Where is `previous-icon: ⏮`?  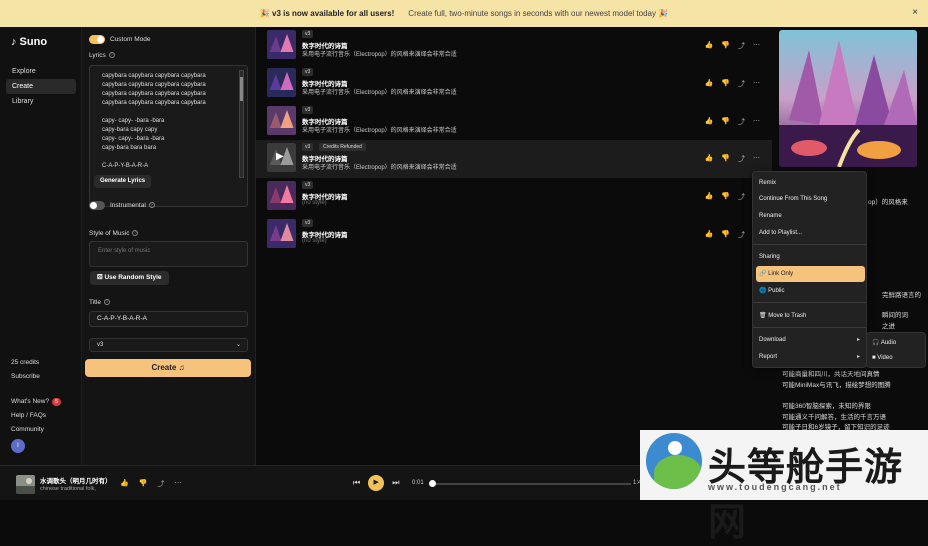 previous-icon: ⏮ is located at coordinates (356, 483).